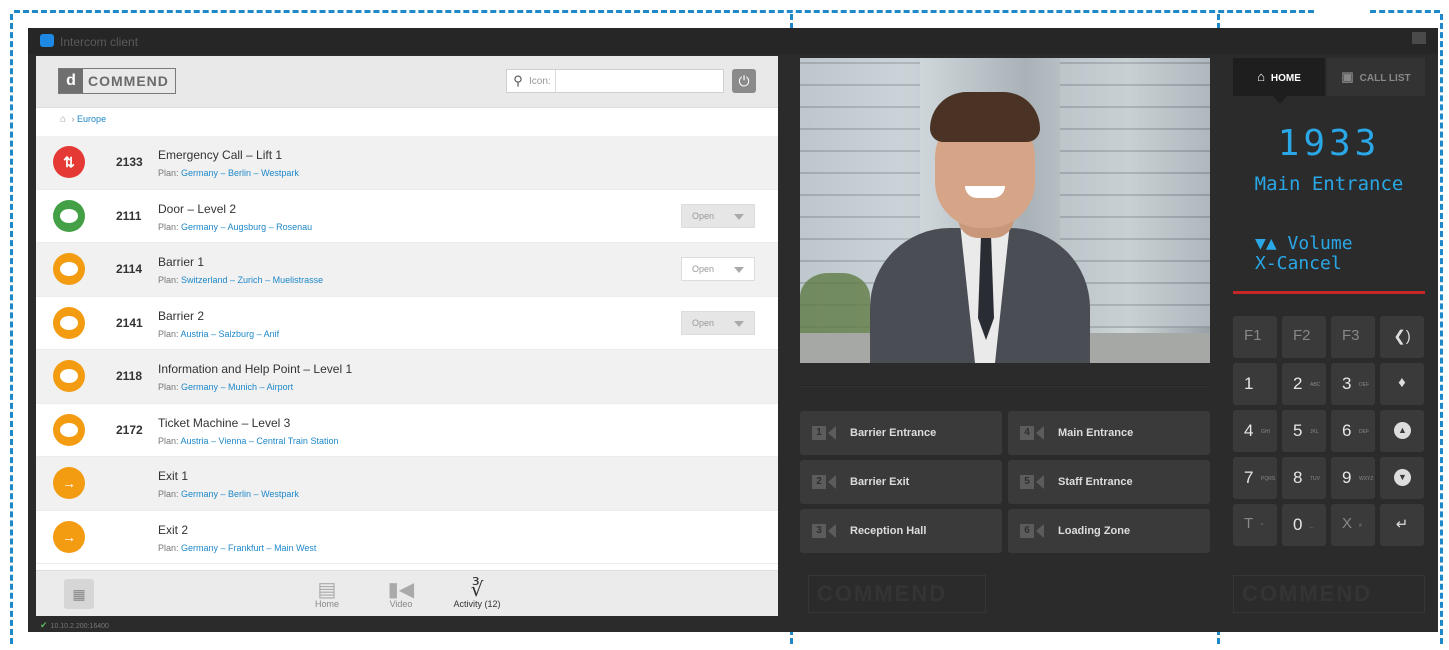  I want to click on destination-number: 1, so click(819, 433).